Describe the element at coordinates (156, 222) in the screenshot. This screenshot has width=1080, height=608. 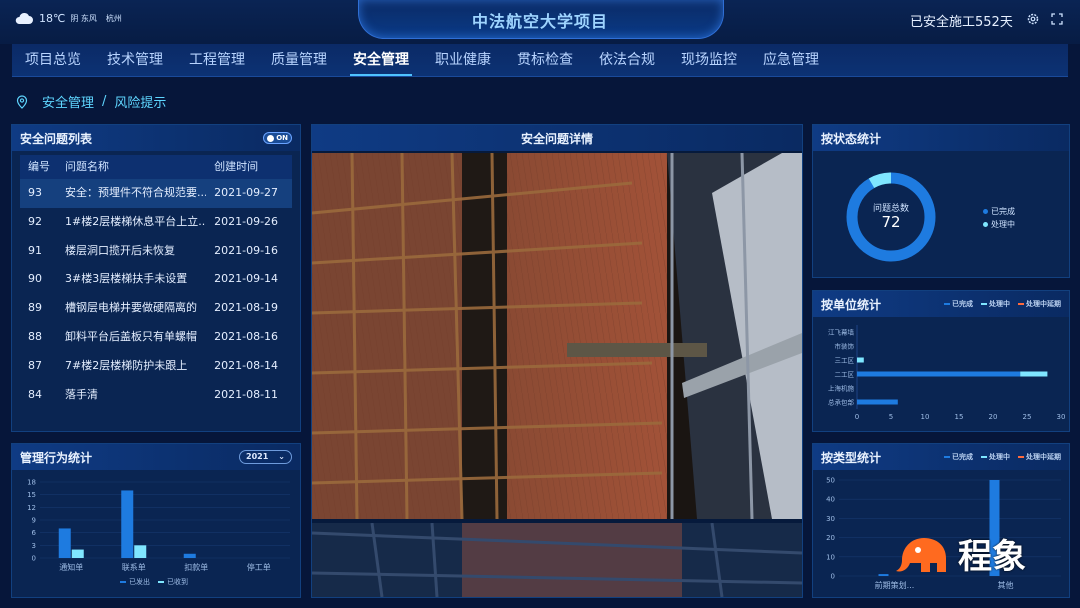
I see `table-row: 92 1#楼2层楼梯休息平台上立... 2021-09-26` at that location.